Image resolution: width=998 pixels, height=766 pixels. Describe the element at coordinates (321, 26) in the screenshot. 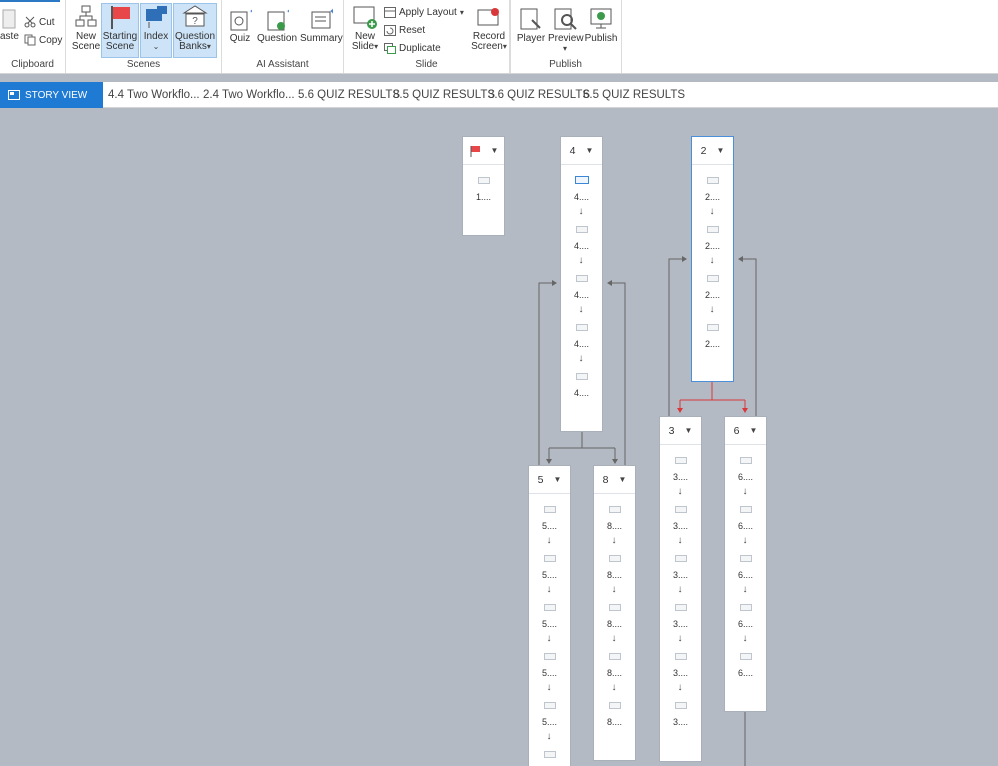

I see `summary-button: ✦ Summary` at that location.